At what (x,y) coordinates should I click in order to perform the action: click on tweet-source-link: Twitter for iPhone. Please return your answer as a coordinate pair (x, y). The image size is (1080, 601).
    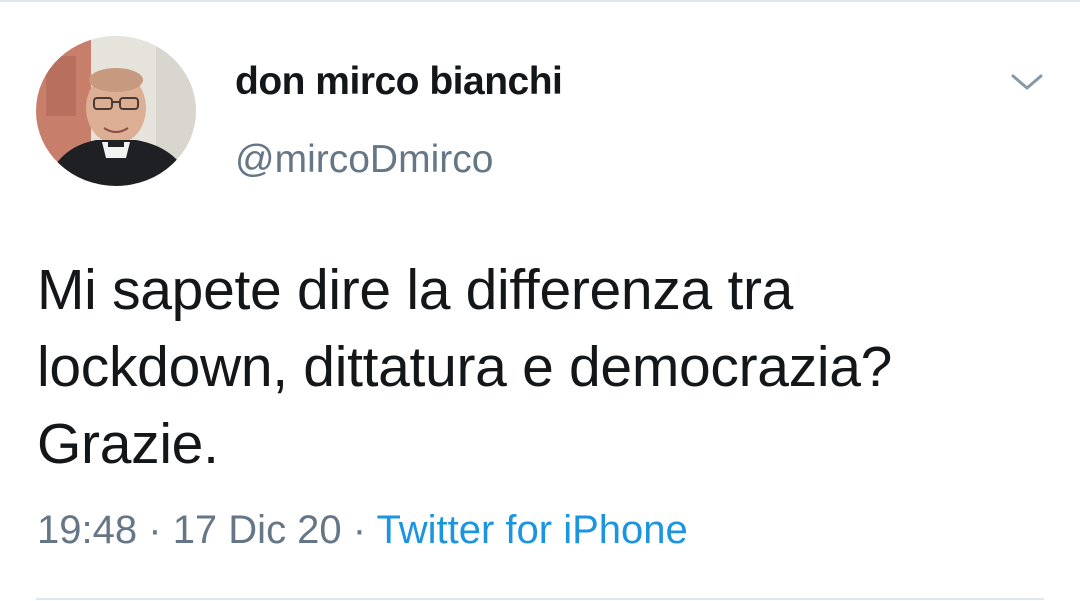
    Looking at the image, I should click on (532, 530).